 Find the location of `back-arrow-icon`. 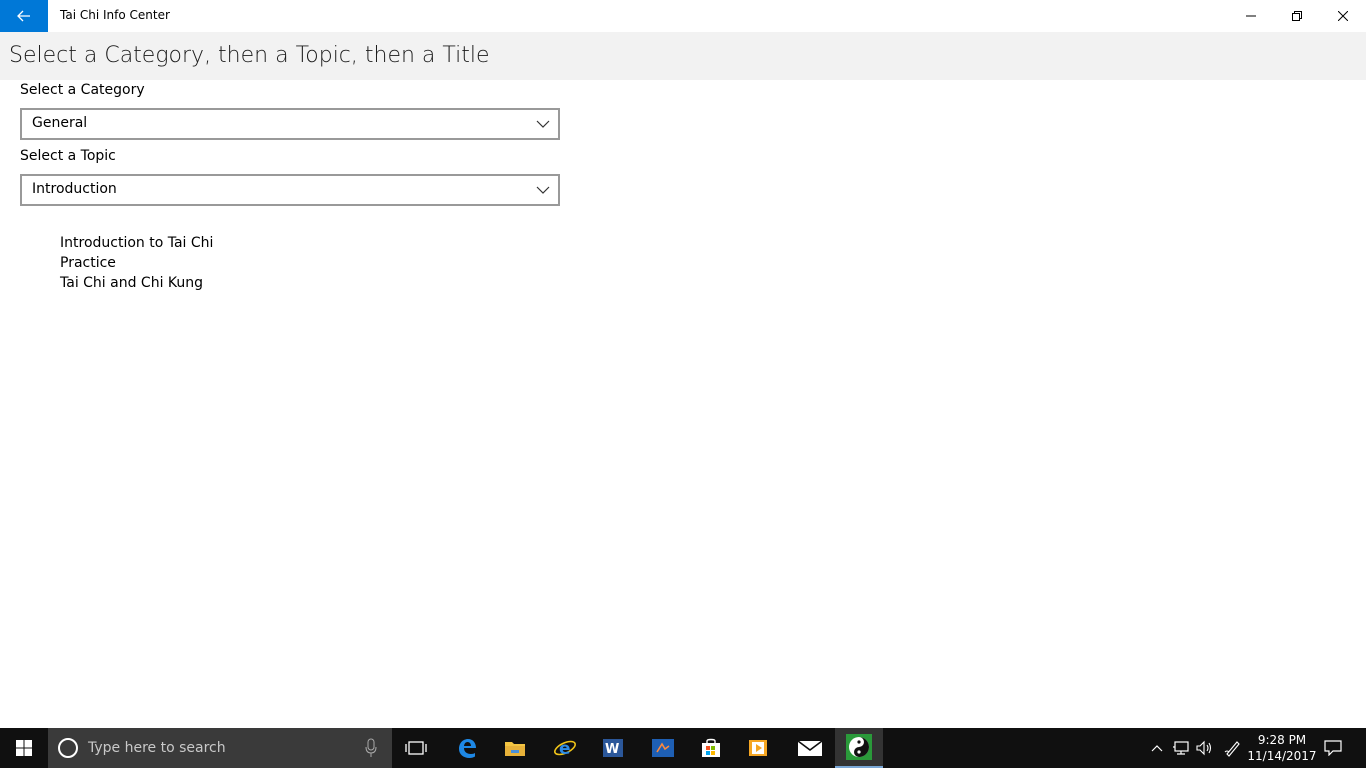

back-arrow-icon is located at coordinates (23, 16).